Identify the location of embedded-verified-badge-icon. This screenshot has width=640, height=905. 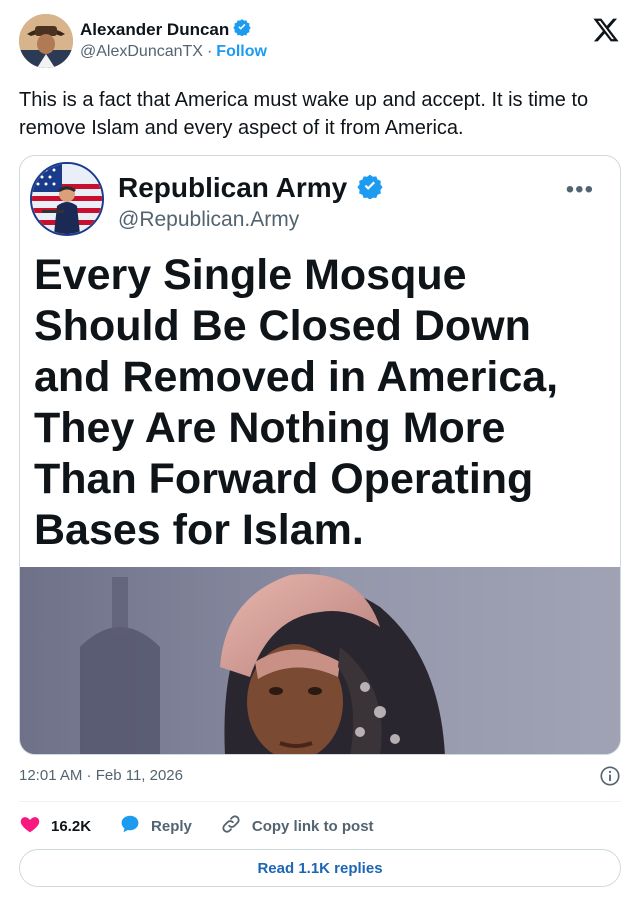
(370, 188).